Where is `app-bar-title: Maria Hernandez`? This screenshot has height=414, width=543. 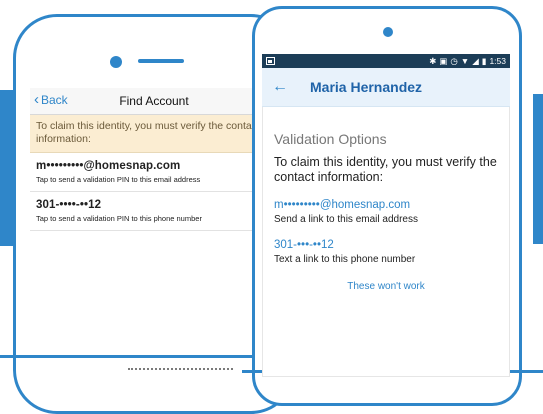
app-bar-title: Maria Hernandez is located at coordinates (366, 87).